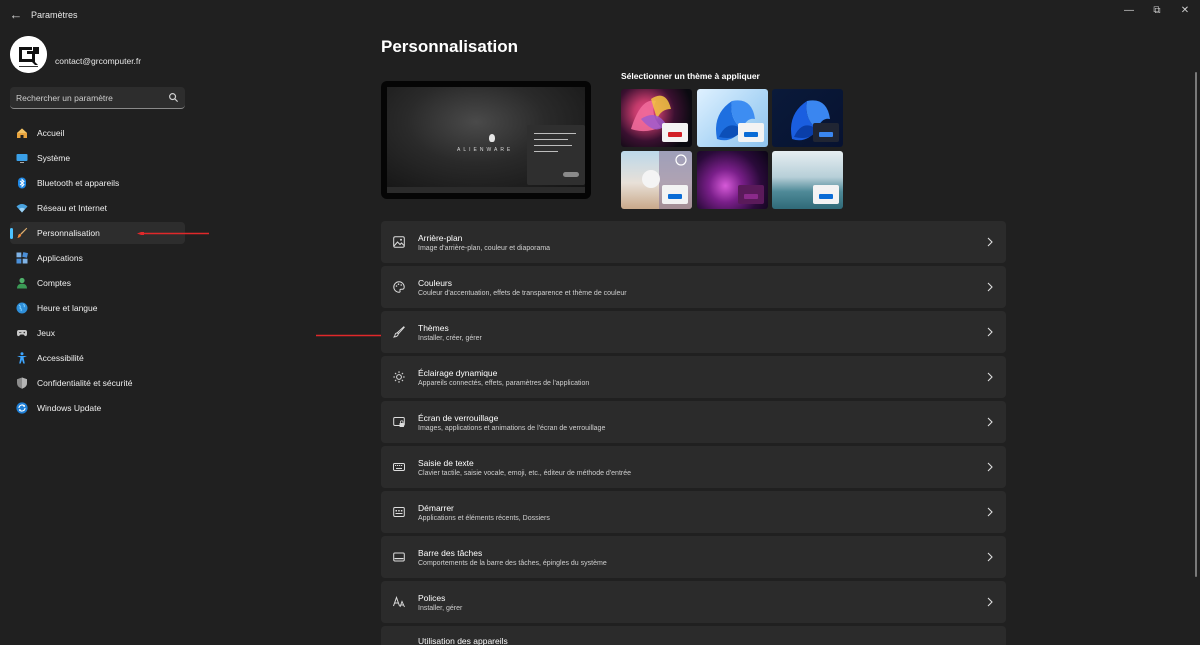 Image resolution: width=1200 pixels, height=645 pixels. I want to click on restore-icon: ⧉, so click(1157, 11).